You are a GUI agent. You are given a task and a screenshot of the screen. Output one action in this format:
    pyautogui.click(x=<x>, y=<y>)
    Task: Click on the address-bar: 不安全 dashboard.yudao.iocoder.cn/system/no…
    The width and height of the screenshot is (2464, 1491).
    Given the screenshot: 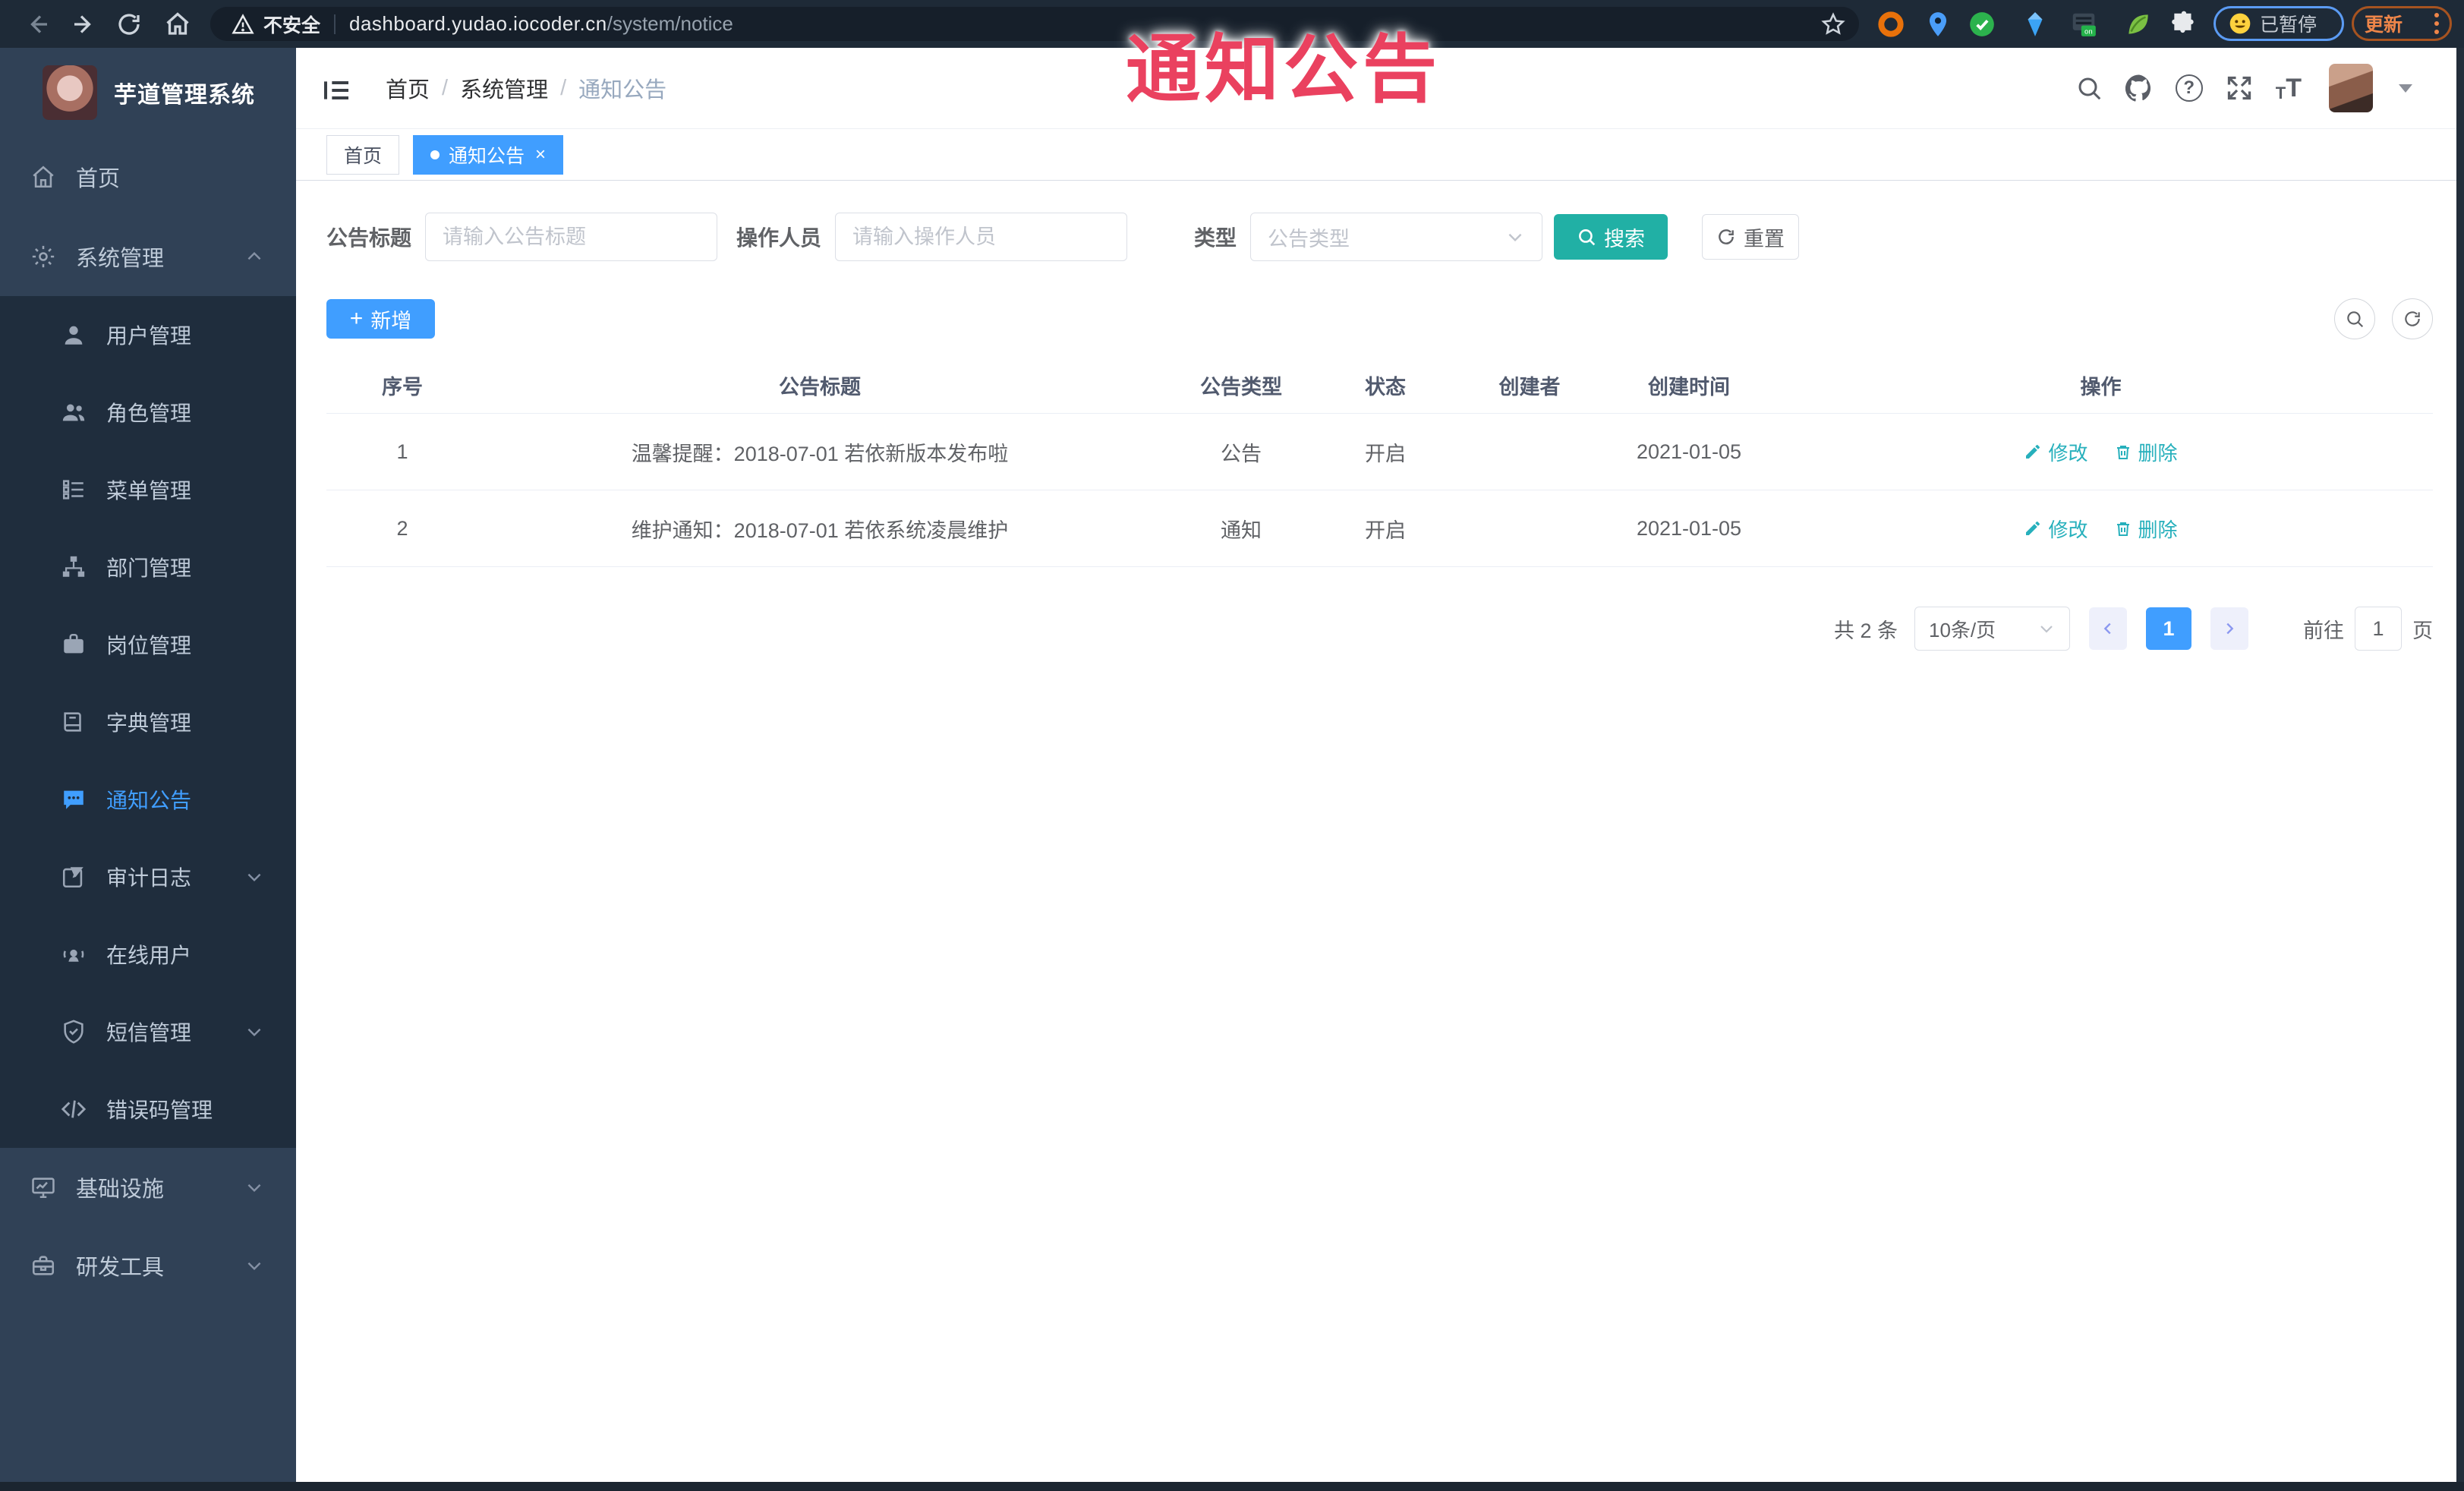 What is the action you would take?
    pyautogui.click(x=1034, y=24)
    